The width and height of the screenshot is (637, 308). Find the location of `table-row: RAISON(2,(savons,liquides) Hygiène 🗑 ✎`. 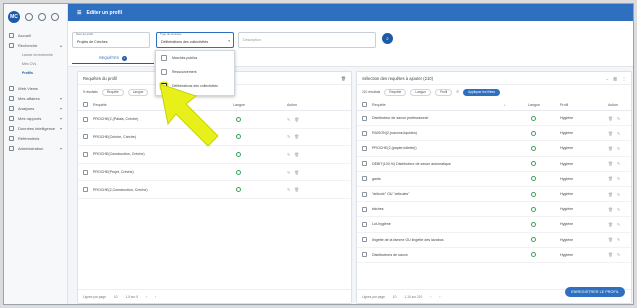

table-row: RAISON(2,(savons,liquides) Hygiène 🗑 ✎ is located at coordinates (494, 134).